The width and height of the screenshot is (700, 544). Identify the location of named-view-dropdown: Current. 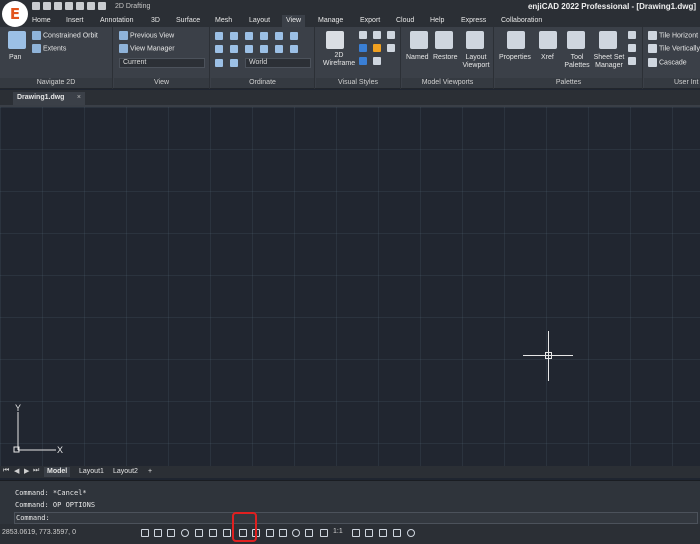
(162, 63).